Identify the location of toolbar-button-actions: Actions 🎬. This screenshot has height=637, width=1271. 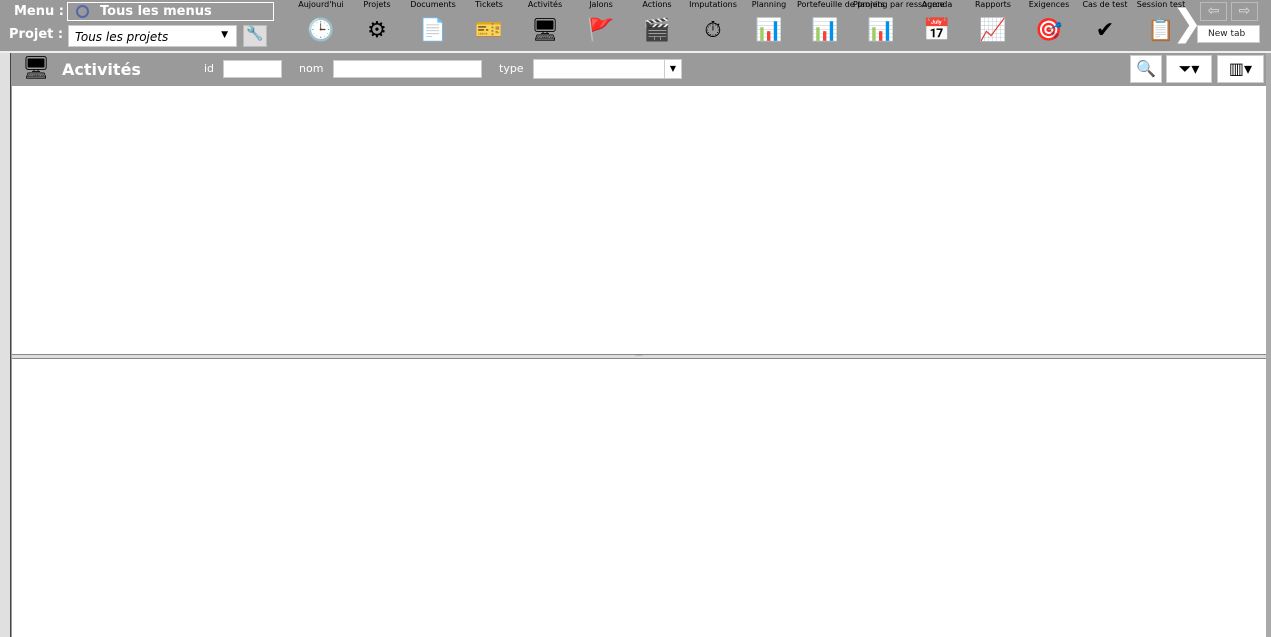
(657, 23).